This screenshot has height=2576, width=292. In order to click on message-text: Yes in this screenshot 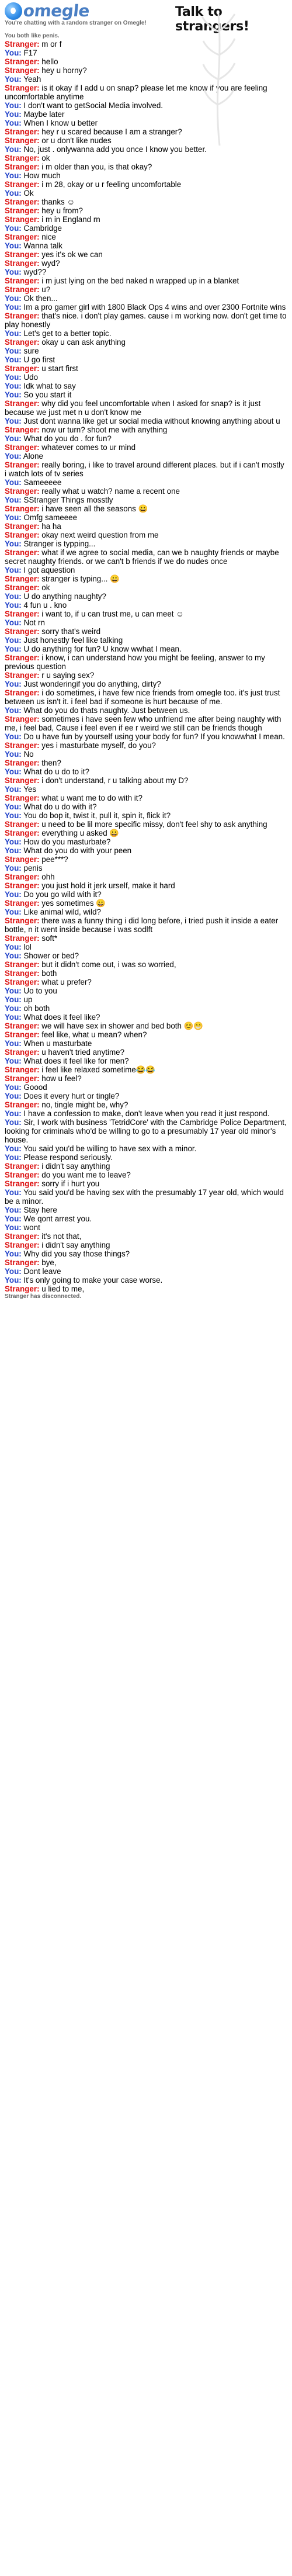, I will do `click(30, 790)`.